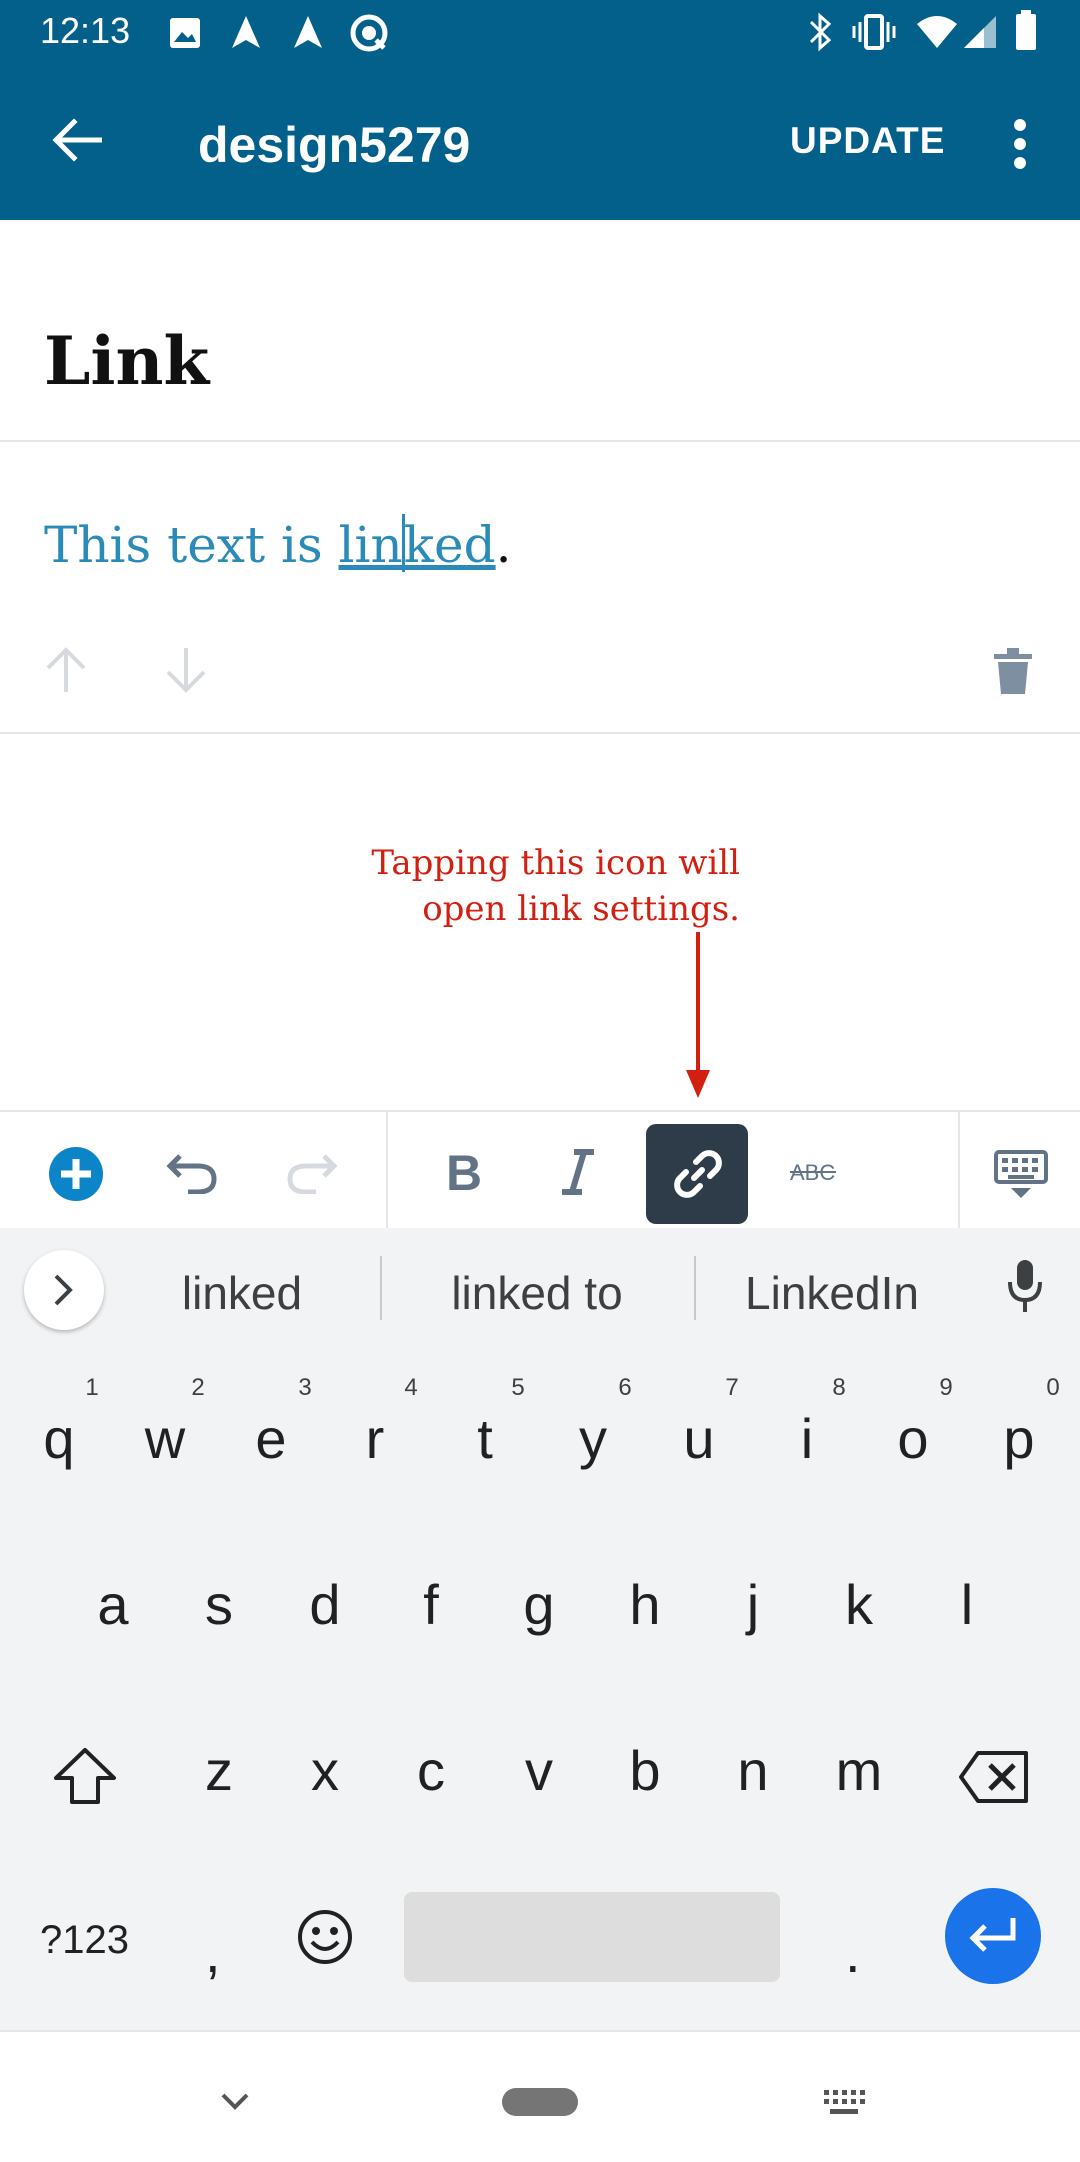 This screenshot has height=2162, width=1080. I want to click on status-time: 12:13, so click(85, 30).